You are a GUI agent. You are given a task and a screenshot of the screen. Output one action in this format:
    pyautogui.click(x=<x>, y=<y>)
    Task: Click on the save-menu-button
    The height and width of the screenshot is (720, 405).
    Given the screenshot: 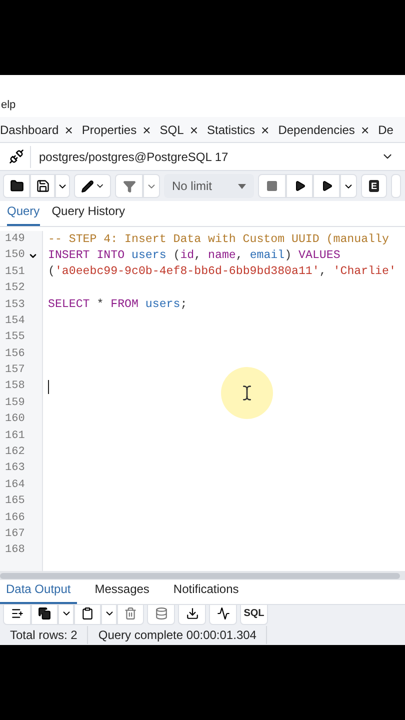 What is the action you would take?
    pyautogui.click(x=62, y=186)
    